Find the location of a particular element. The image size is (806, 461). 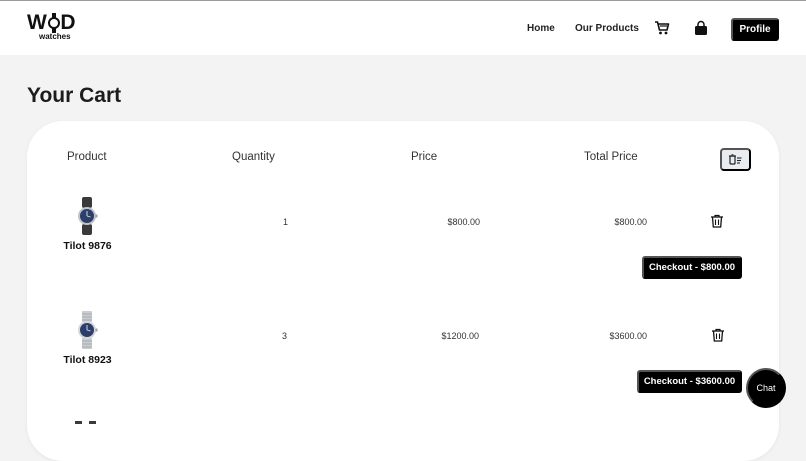

quantity-value: 1 is located at coordinates (285, 222).